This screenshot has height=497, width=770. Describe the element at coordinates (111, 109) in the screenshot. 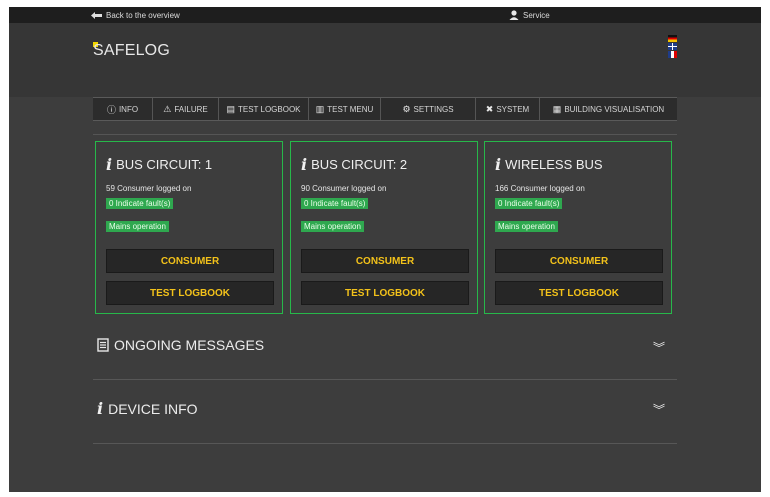

I see `info-circle-icon: ⓘ` at that location.